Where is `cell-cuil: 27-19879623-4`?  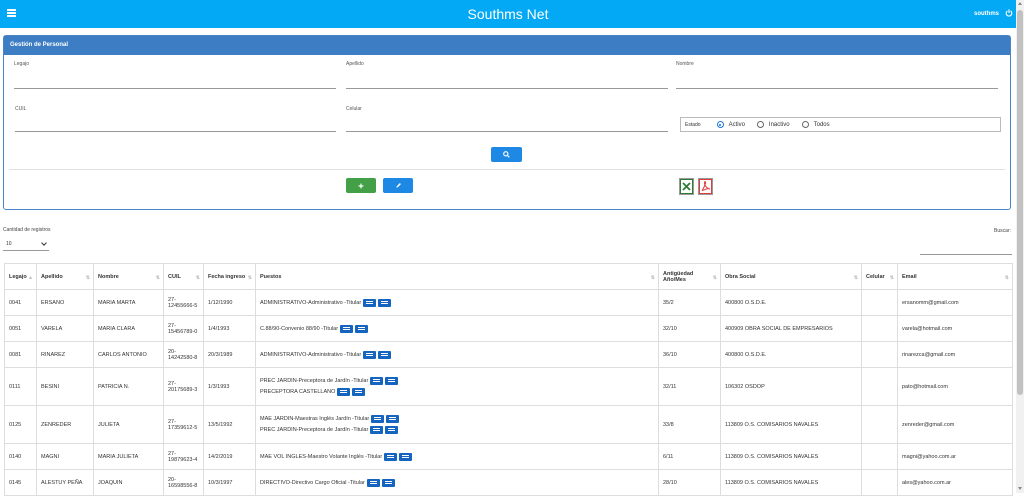 cell-cuil: 27-19879623-4 is located at coordinates (183, 456).